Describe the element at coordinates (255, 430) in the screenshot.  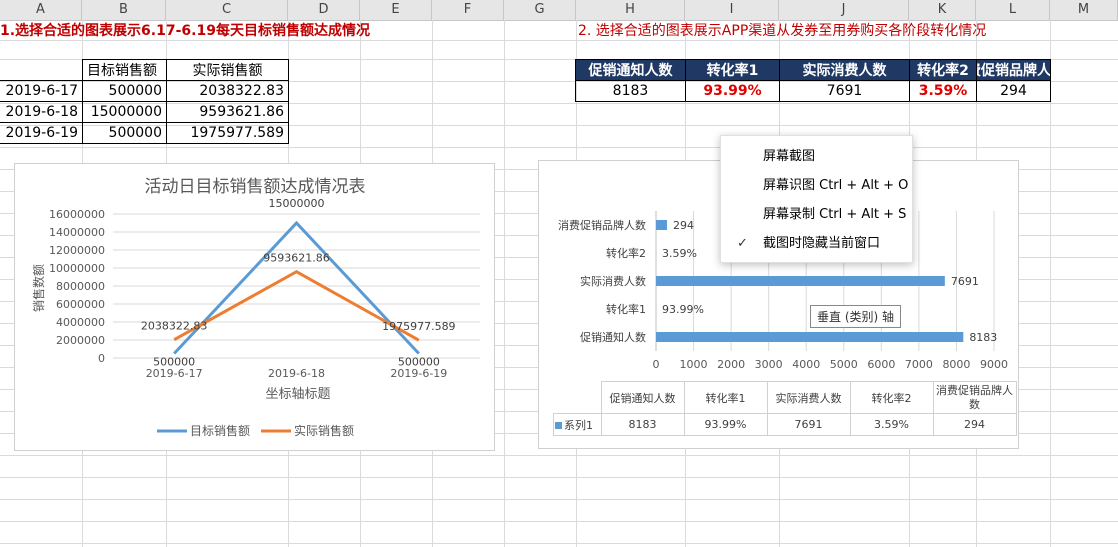
I see `legend: 目标销售额 实际销售额` at that location.